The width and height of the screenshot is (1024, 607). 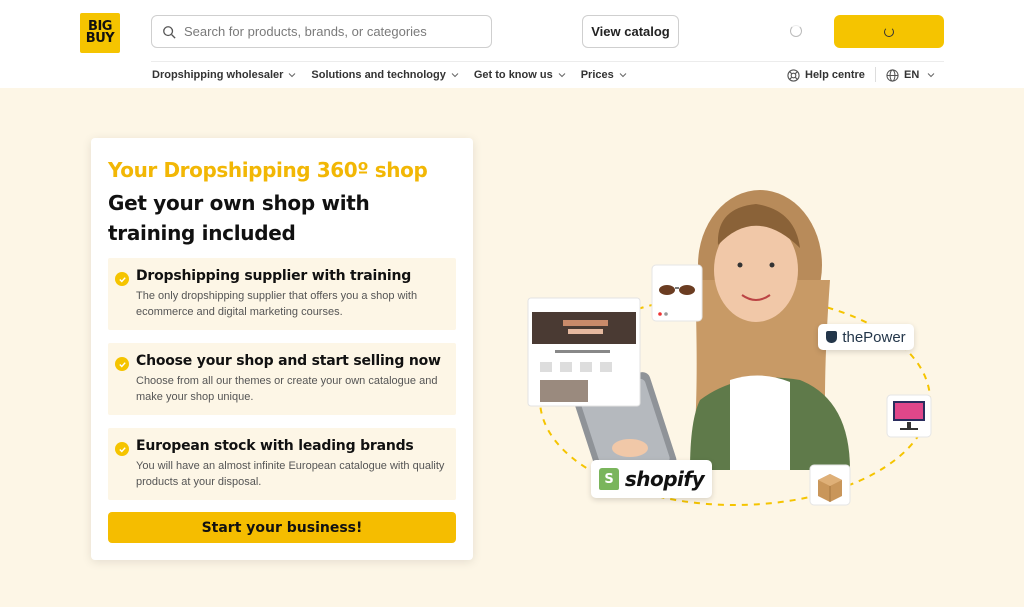 I want to click on shopify-bag-icon: S, so click(x=608, y=479).